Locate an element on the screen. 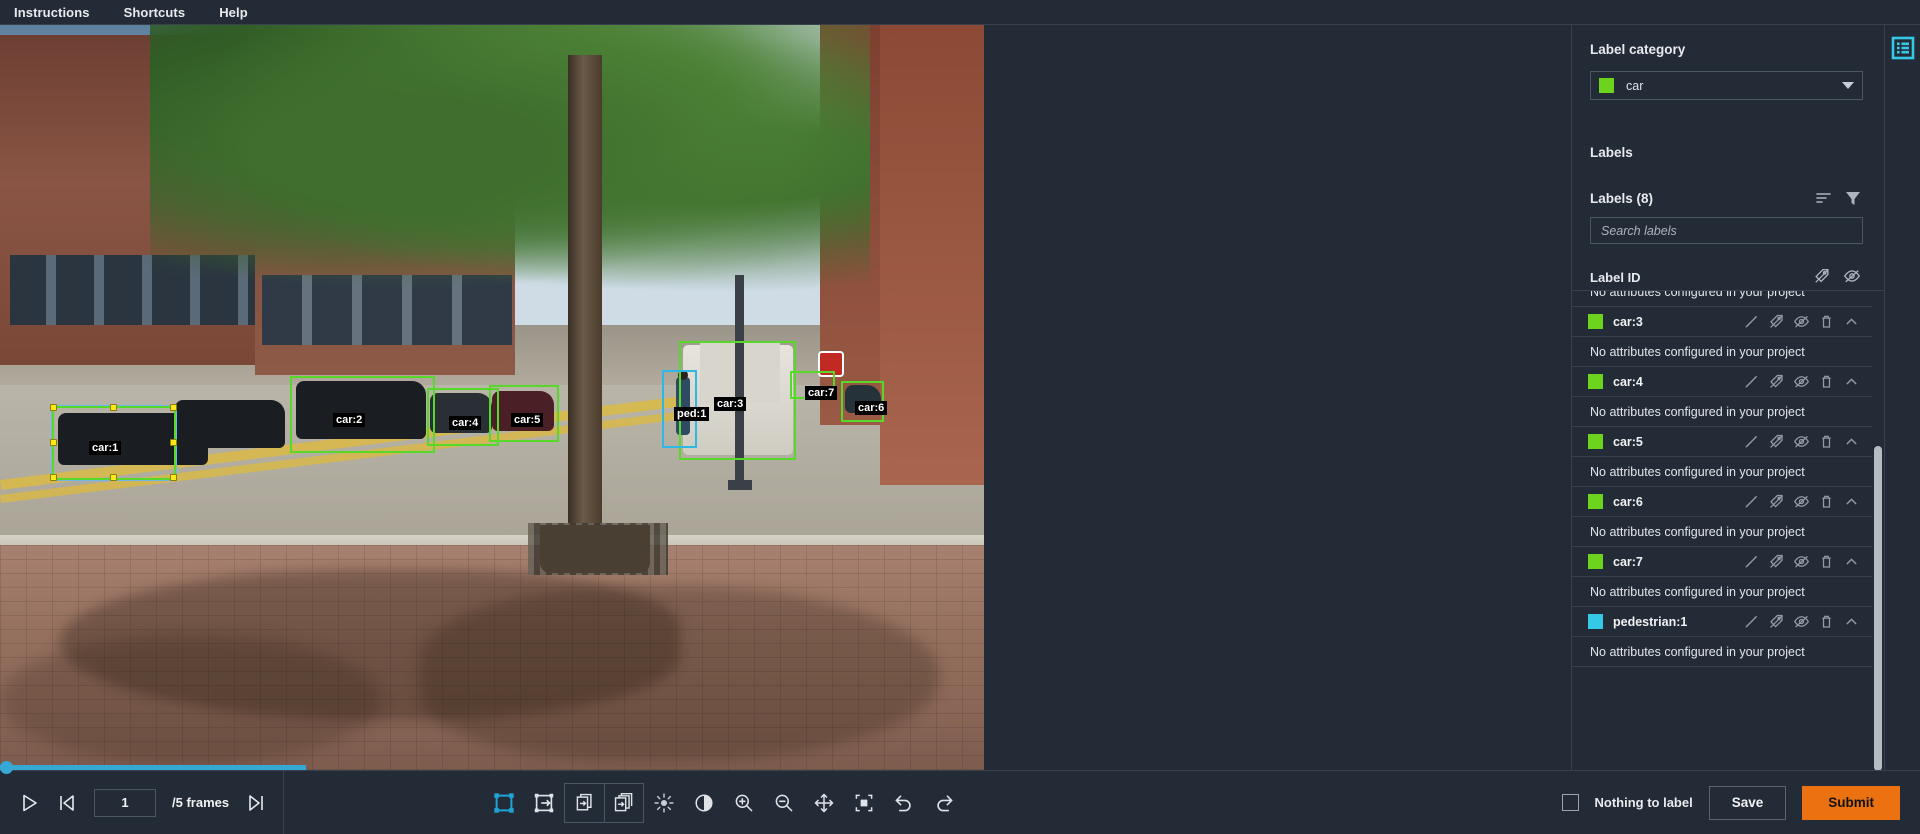 The height and width of the screenshot is (834, 1920). zoom-out-tool is located at coordinates (784, 803).